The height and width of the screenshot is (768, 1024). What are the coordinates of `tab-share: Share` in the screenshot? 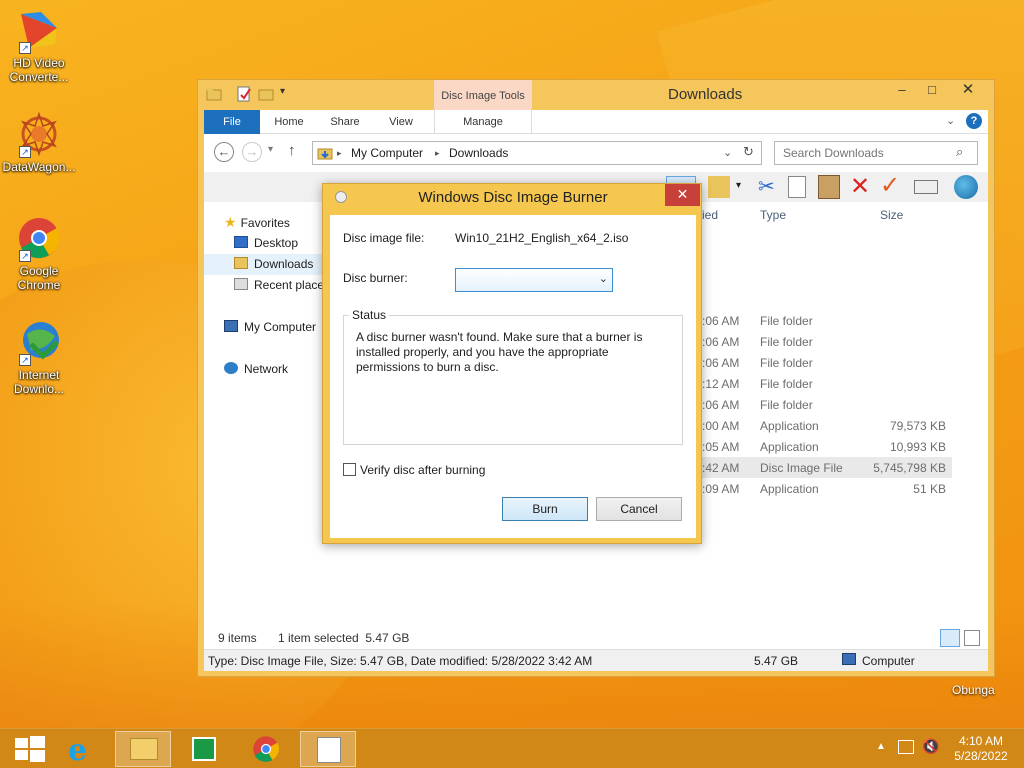 It's located at (345, 122).